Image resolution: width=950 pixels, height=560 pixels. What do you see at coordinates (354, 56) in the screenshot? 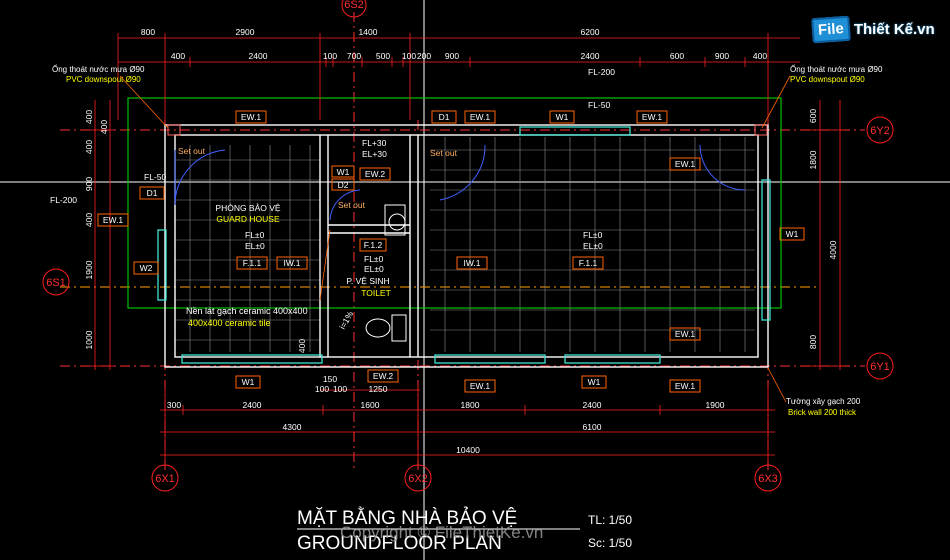
I see `svg-text: 700` at bounding box center [354, 56].